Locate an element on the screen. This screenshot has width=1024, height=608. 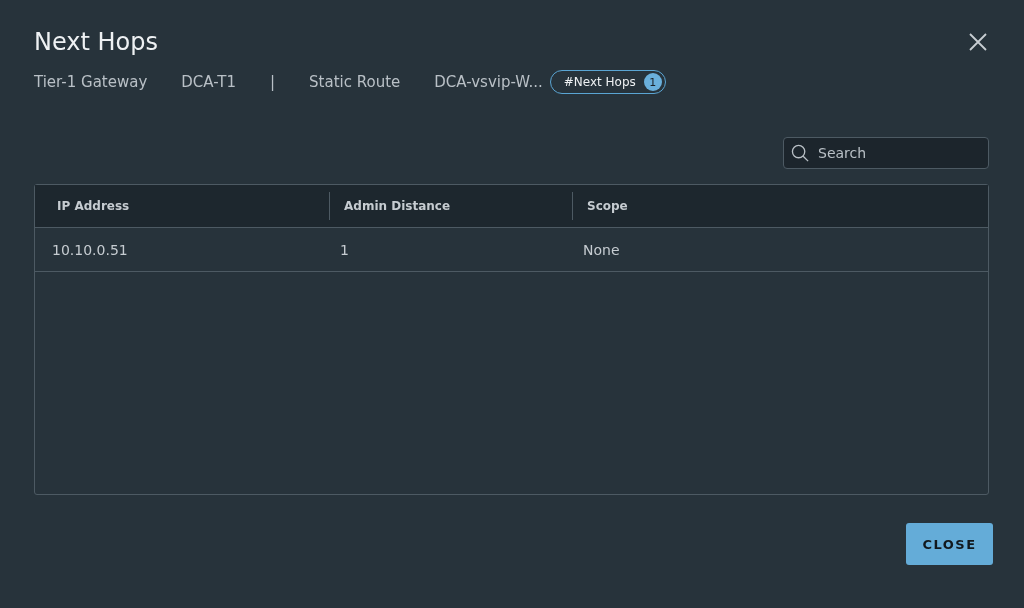
count-badge: 1 is located at coordinates (652, 82).